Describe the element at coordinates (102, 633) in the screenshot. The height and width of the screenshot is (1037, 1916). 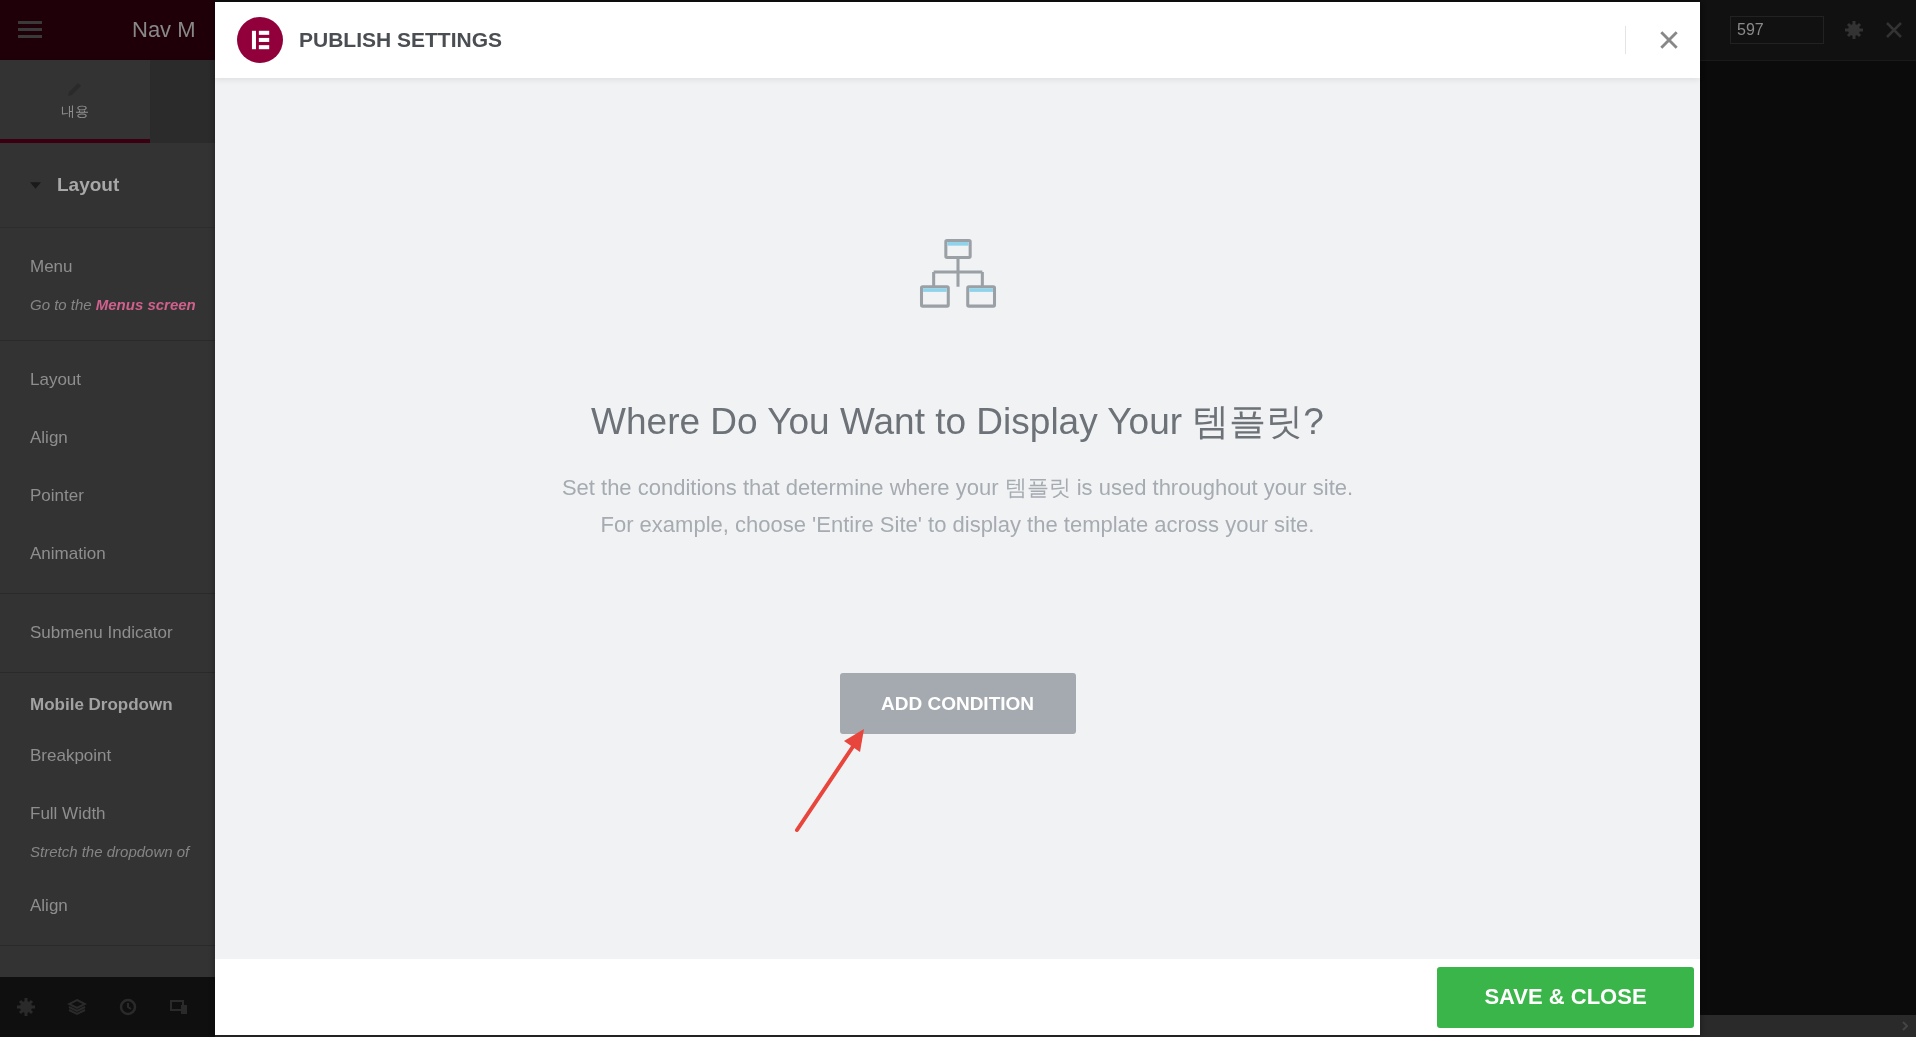
I see `control-label: Submenu Indicator` at that location.